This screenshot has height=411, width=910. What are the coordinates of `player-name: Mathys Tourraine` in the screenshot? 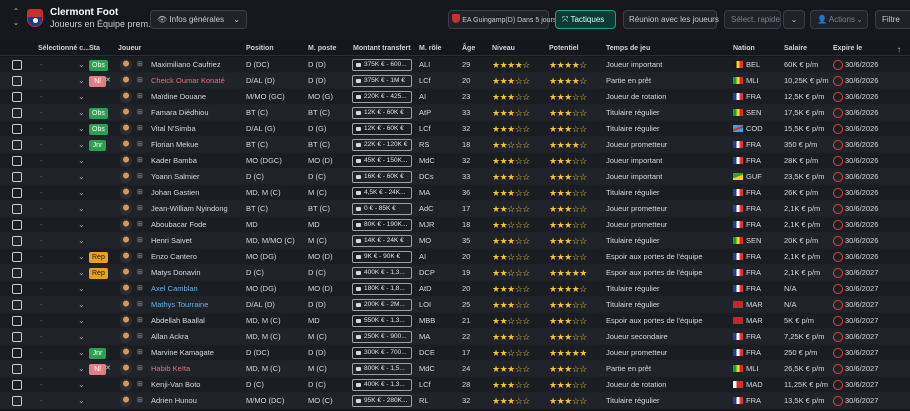 It's located at (179, 305).